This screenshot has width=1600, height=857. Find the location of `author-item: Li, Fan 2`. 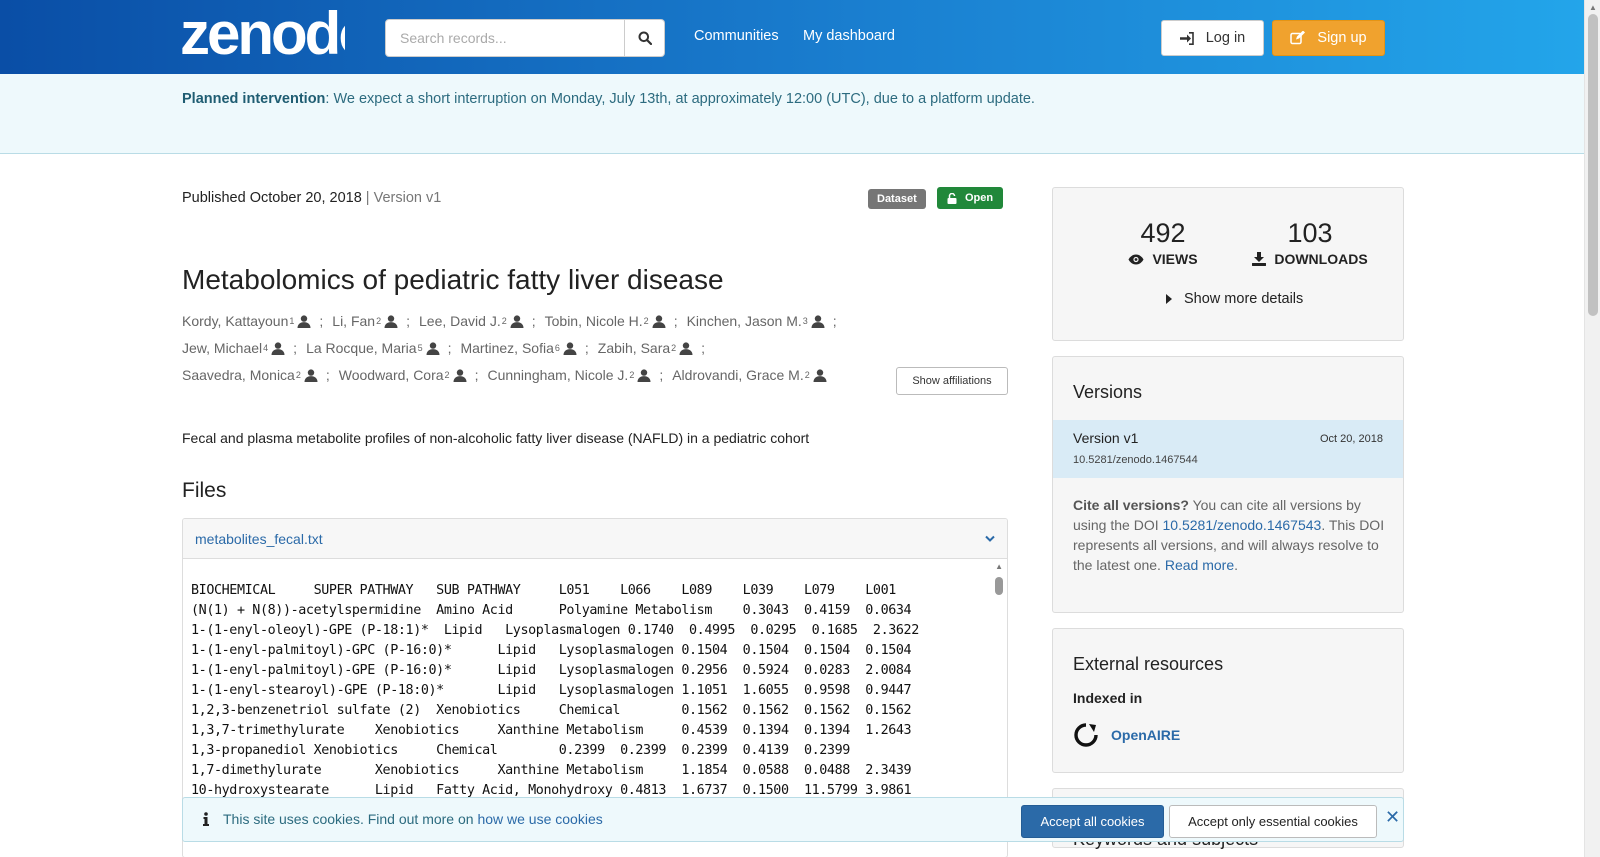

author-item: Li, Fan 2 is located at coordinates (365, 321).